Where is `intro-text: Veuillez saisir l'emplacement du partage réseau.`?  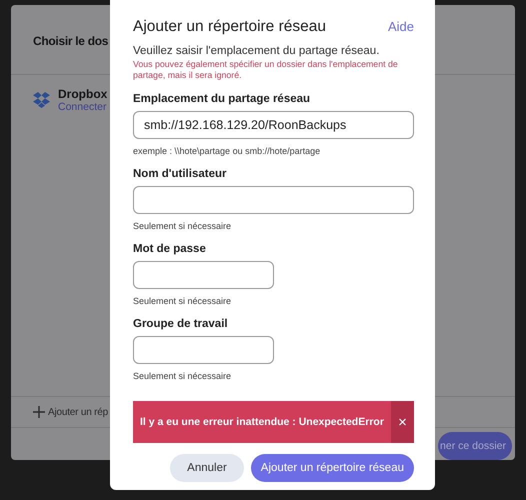
intro-text: Veuillez saisir l'emplacement du partage réseau. is located at coordinates (256, 51).